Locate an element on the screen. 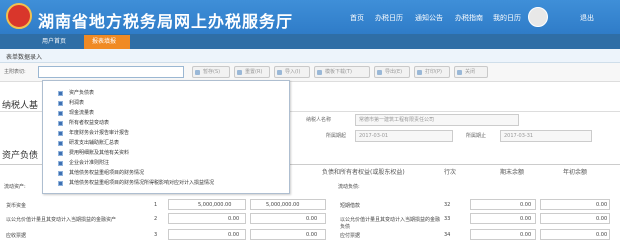 This screenshot has height=242, width=620. dropdown-item-label: 利润表 is located at coordinates (77, 103).